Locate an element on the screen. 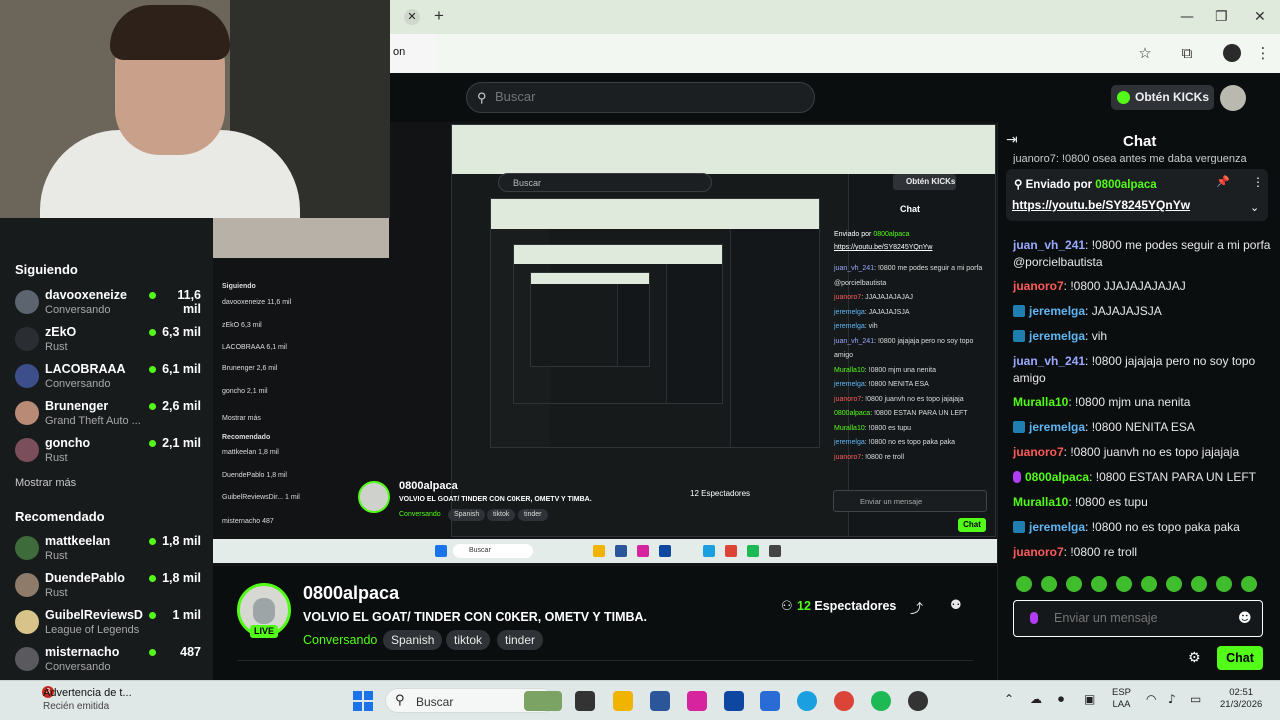 The image size is (1280, 720). wifi-icon: ◠ is located at coordinates (1151, 699).